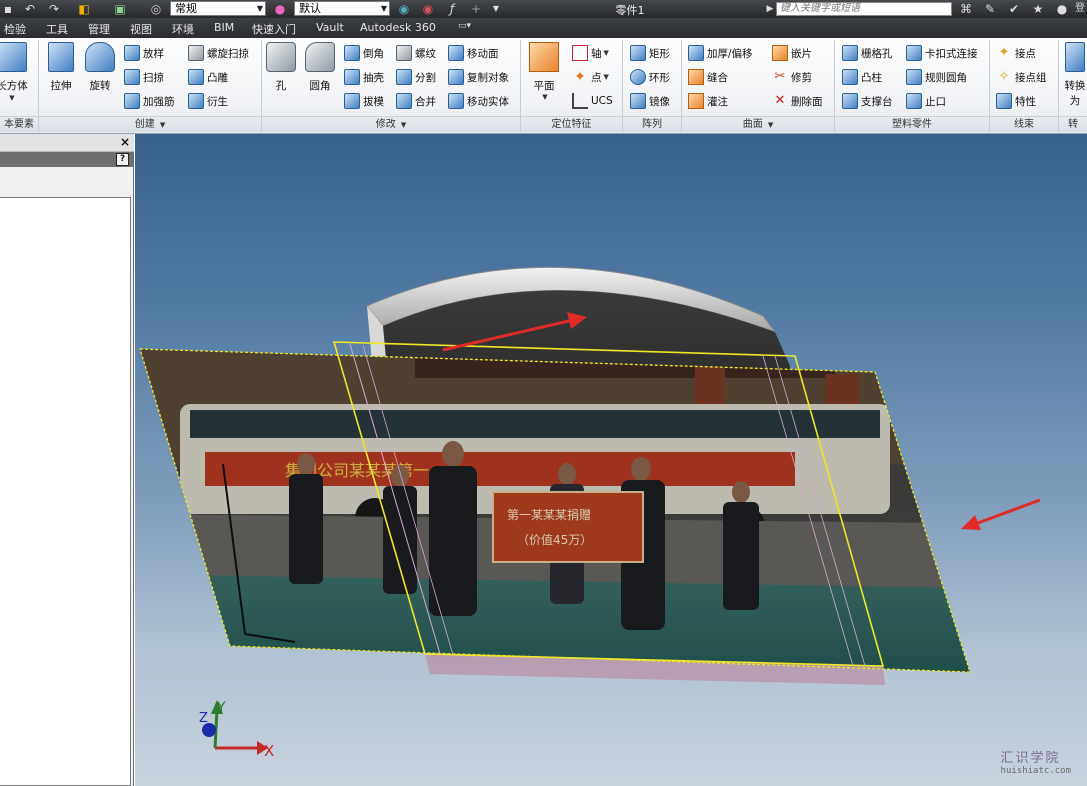  I want to click on panel-create: 创建 ▼, so click(150, 124).